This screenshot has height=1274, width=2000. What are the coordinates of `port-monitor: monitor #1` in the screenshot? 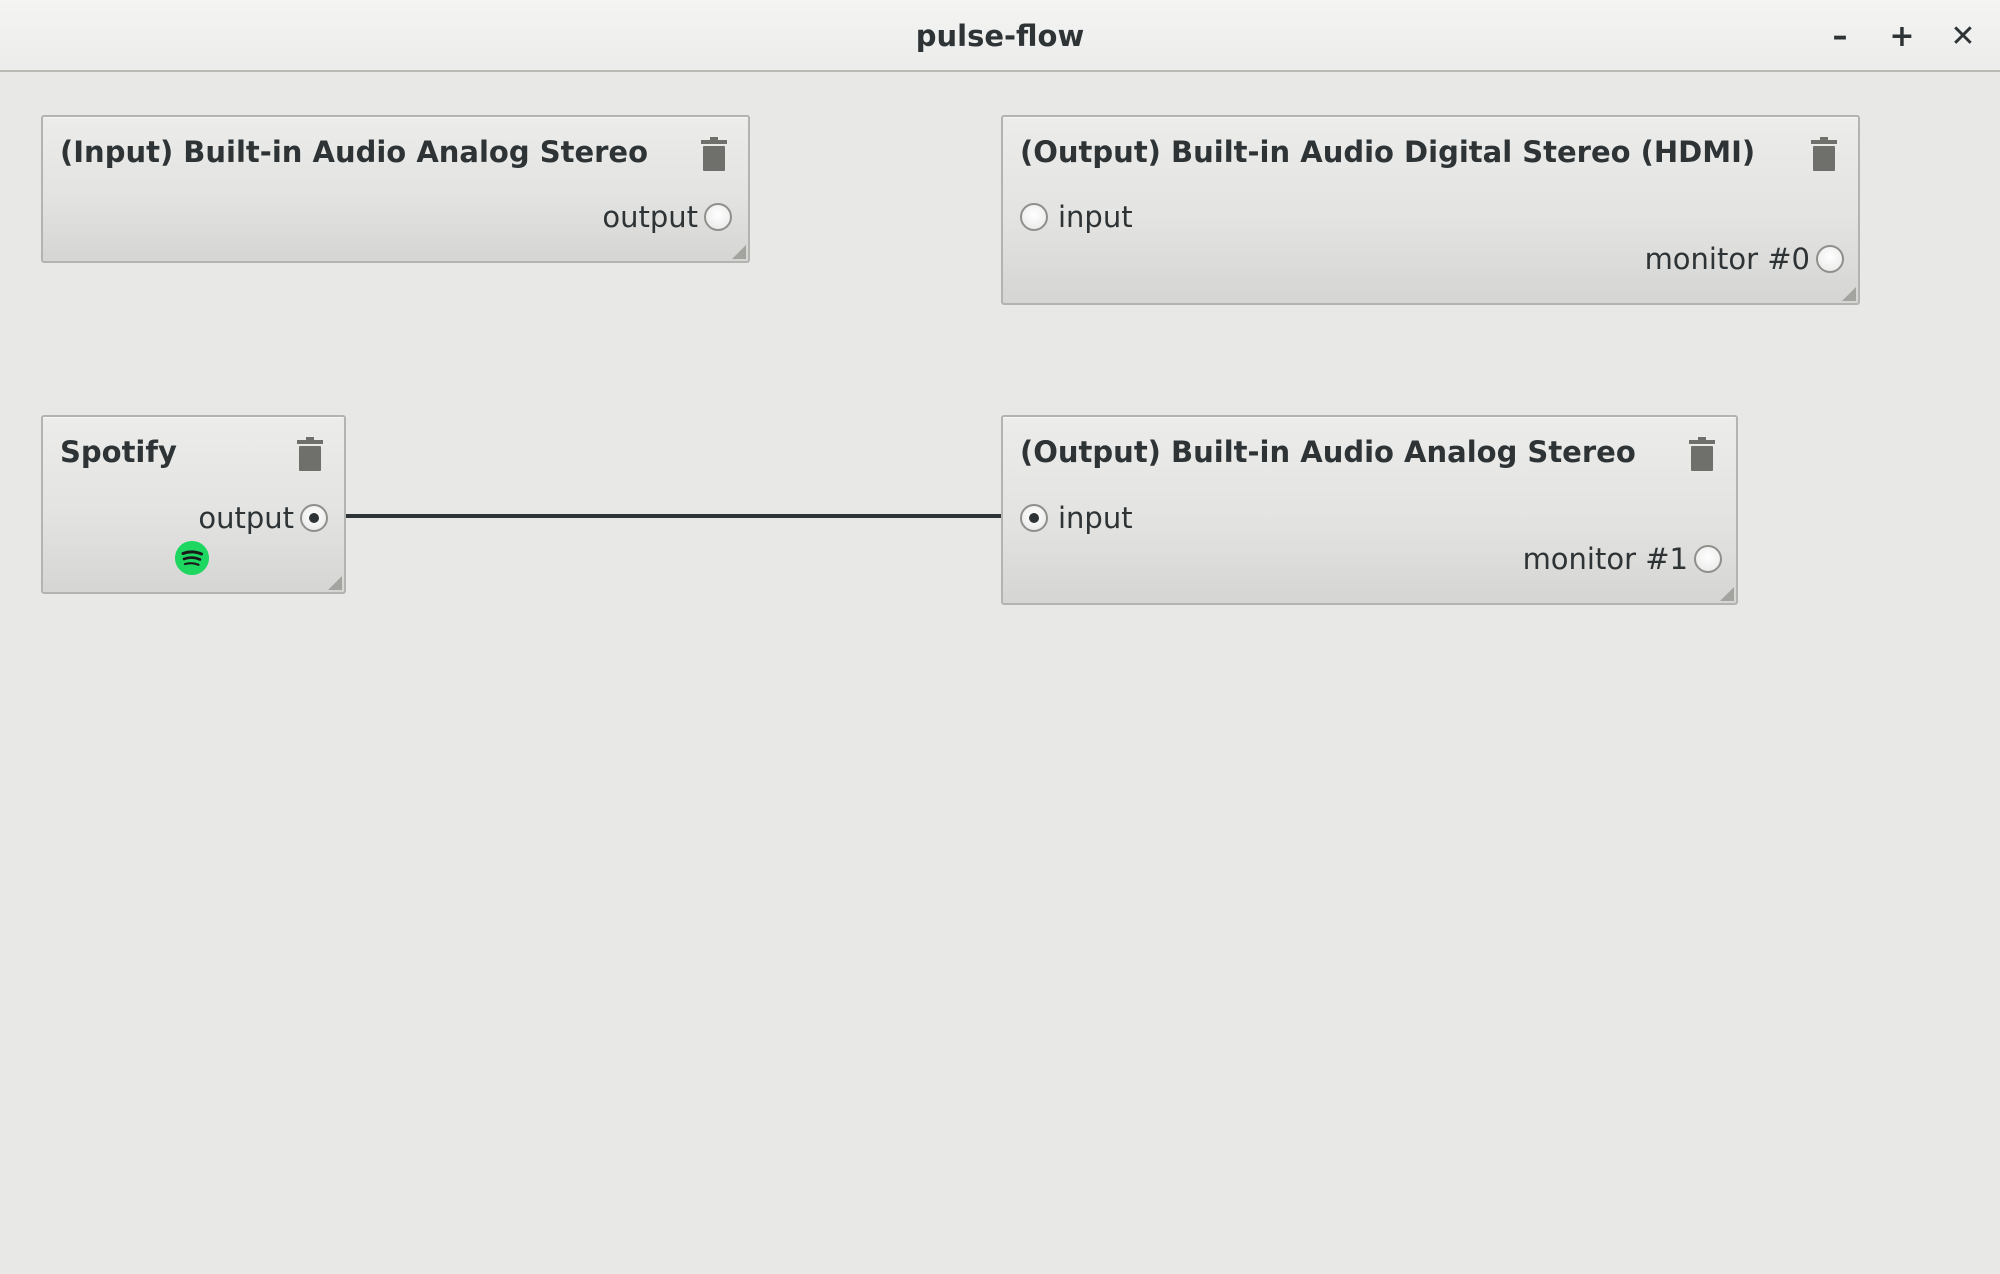 It's located at (1622, 559).